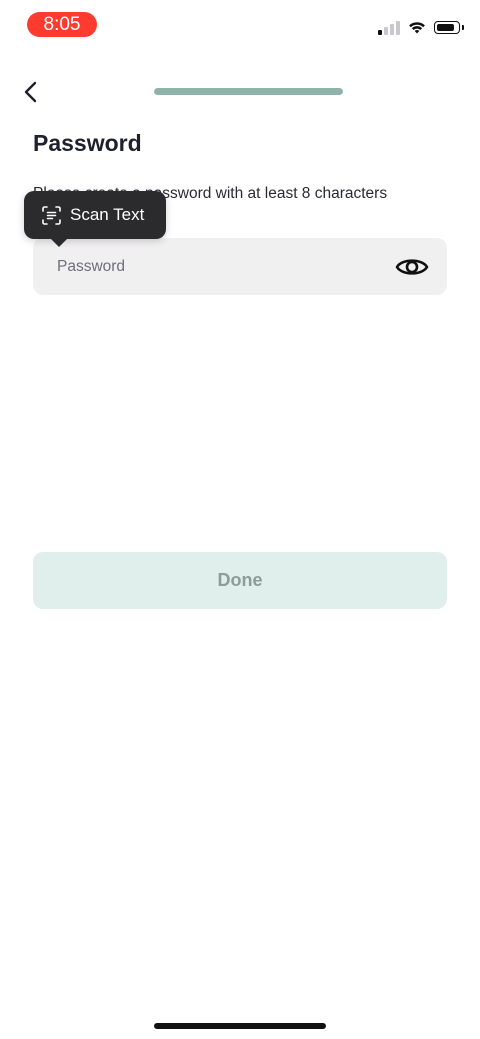 This screenshot has height=1039, width=480. I want to click on progress-bar, so click(248, 91).